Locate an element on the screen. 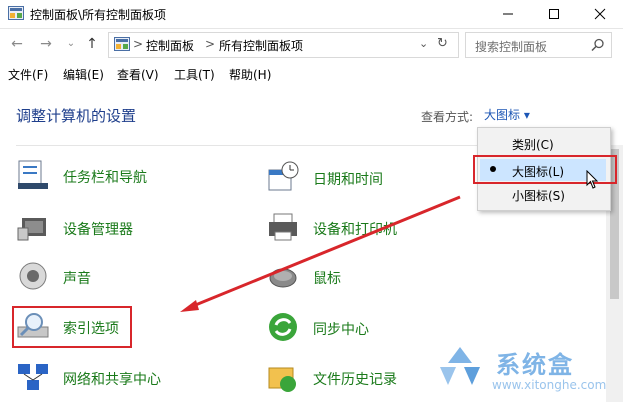  watermark-url: www.xitonghe.com is located at coordinates (549, 385).